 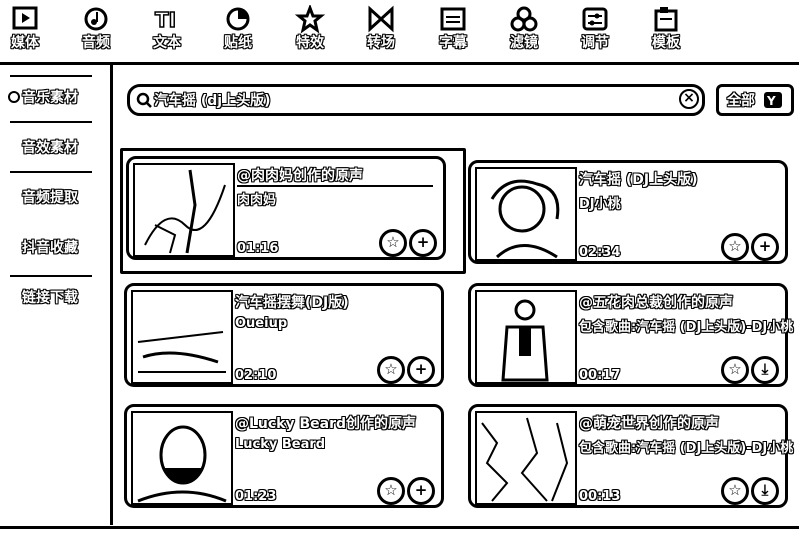 I want to click on card-title: 汽车摇摆舞(DJ版), so click(x=292, y=303).